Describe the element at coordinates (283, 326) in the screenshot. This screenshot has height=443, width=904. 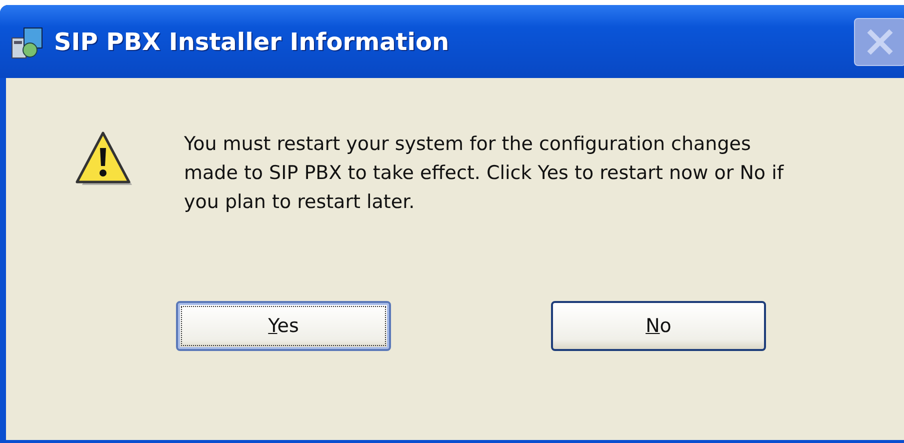
I see `yes-button: Yes` at that location.